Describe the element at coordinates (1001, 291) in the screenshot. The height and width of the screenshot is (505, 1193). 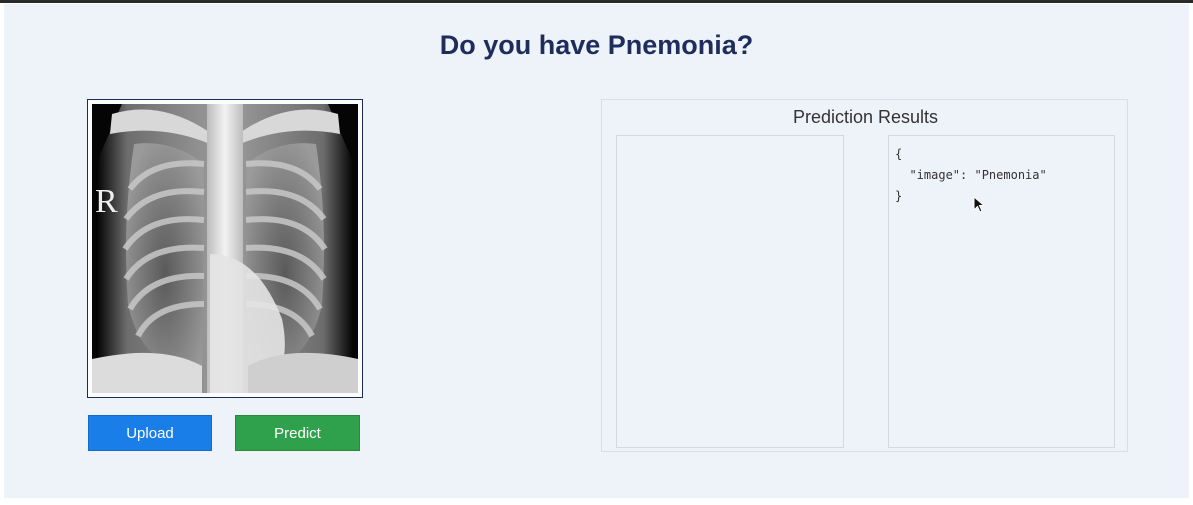
I see `results-json-box: { "image": "Pnemonia" }` at that location.